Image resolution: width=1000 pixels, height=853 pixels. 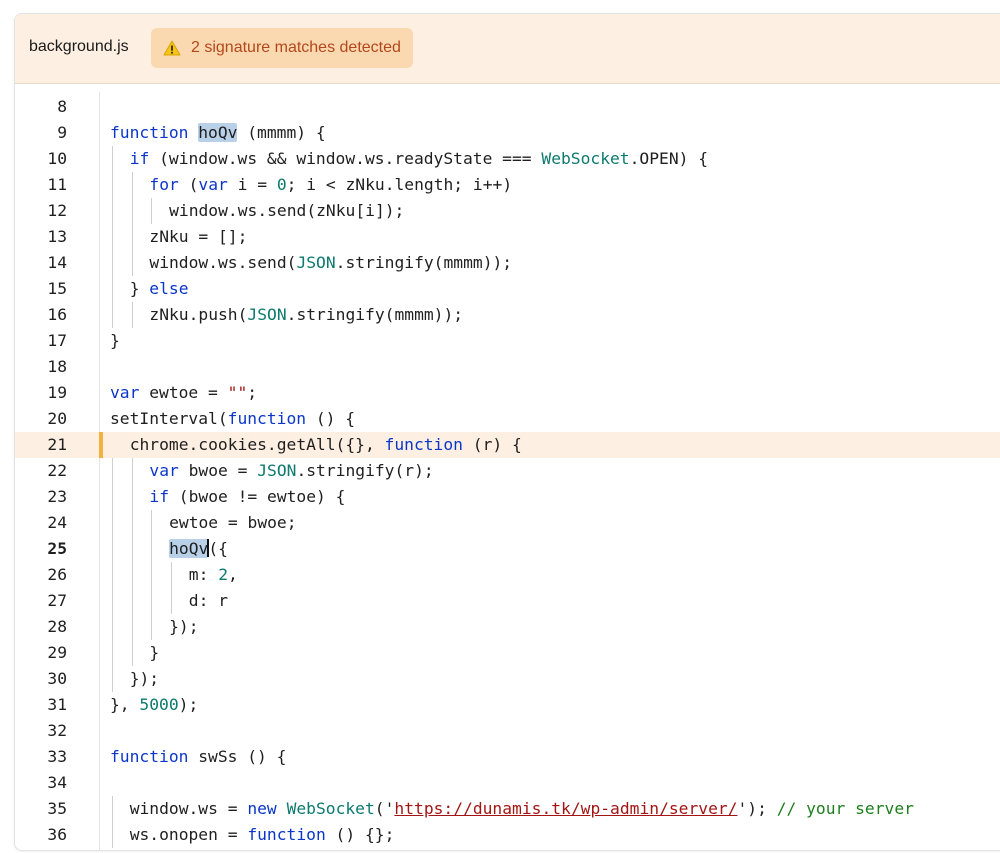 I want to click on code-token: ,, so click(x=233, y=574).